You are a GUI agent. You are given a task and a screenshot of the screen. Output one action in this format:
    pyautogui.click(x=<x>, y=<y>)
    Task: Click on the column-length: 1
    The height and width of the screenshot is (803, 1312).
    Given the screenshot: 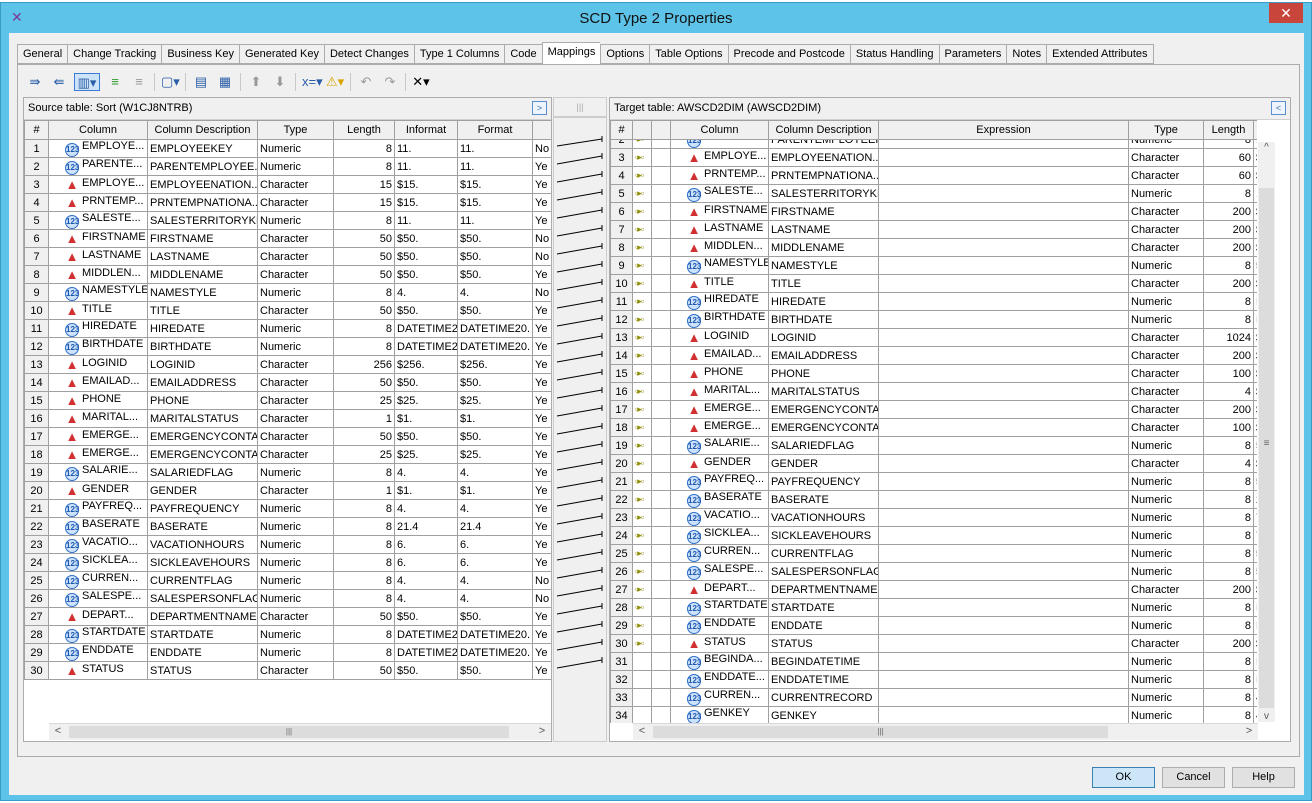 What is the action you would take?
    pyautogui.click(x=364, y=418)
    